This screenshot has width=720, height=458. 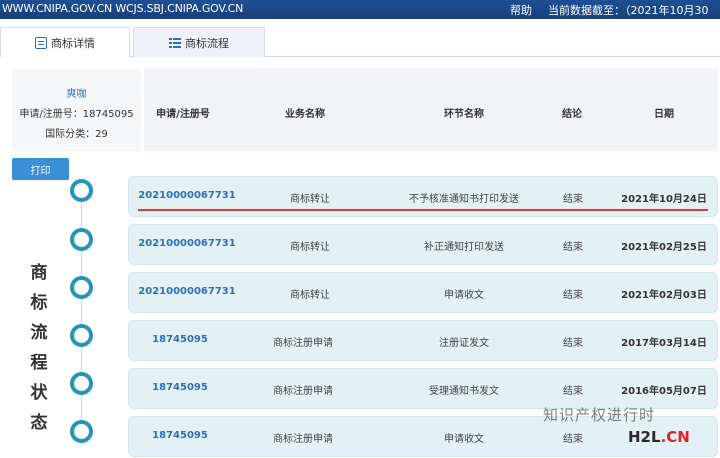 I want to click on row-date: 2017年03月14日, so click(x=664, y=343).